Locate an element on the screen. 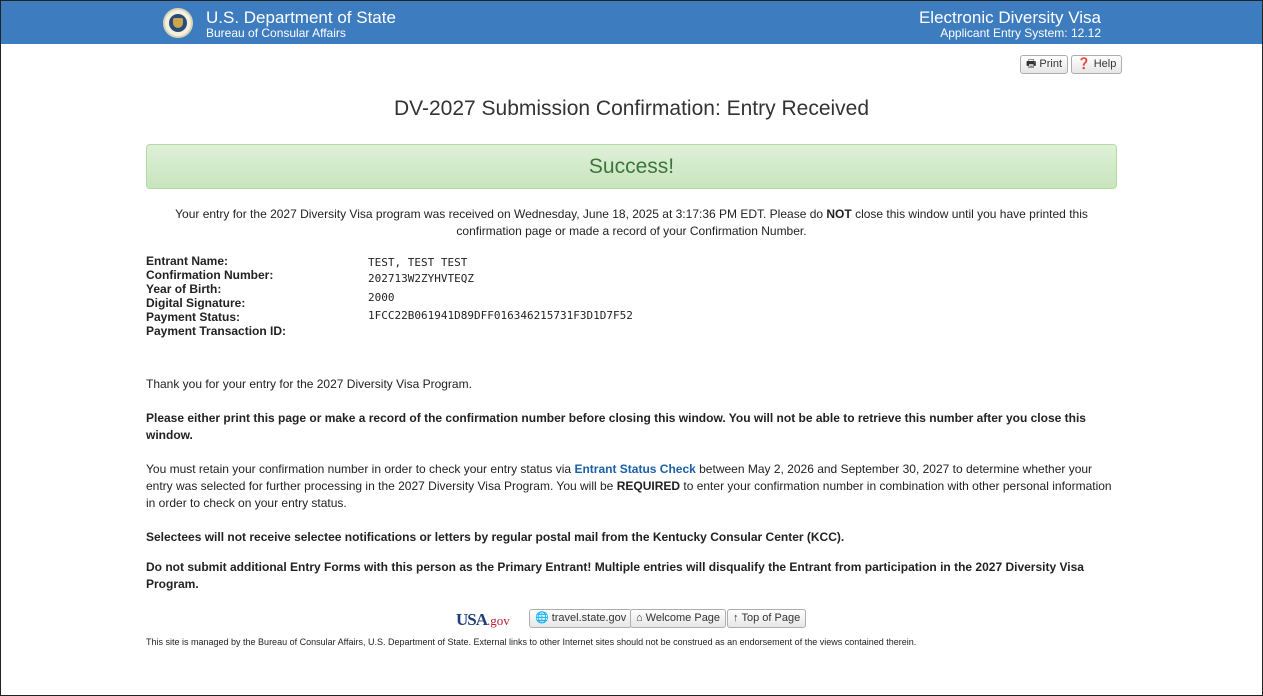 This screenshot has height=696, width=1263. digital-signature-label: Digital Signature: is located at coordinates (196, 303).